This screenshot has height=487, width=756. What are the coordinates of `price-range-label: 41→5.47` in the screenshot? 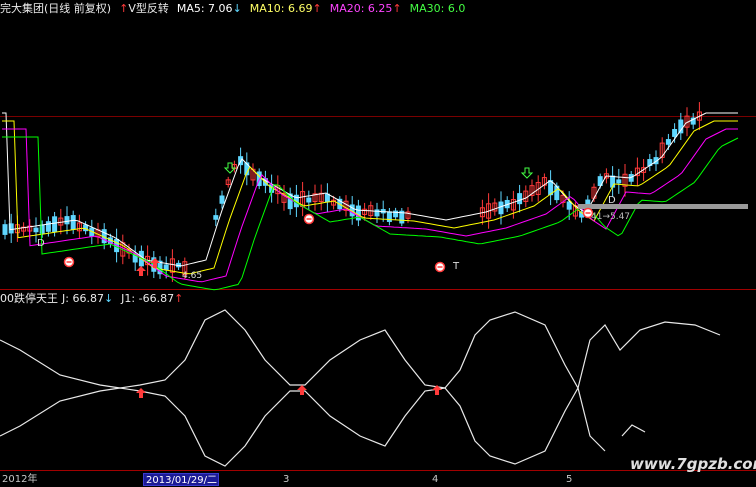 It's located at (611, 217).